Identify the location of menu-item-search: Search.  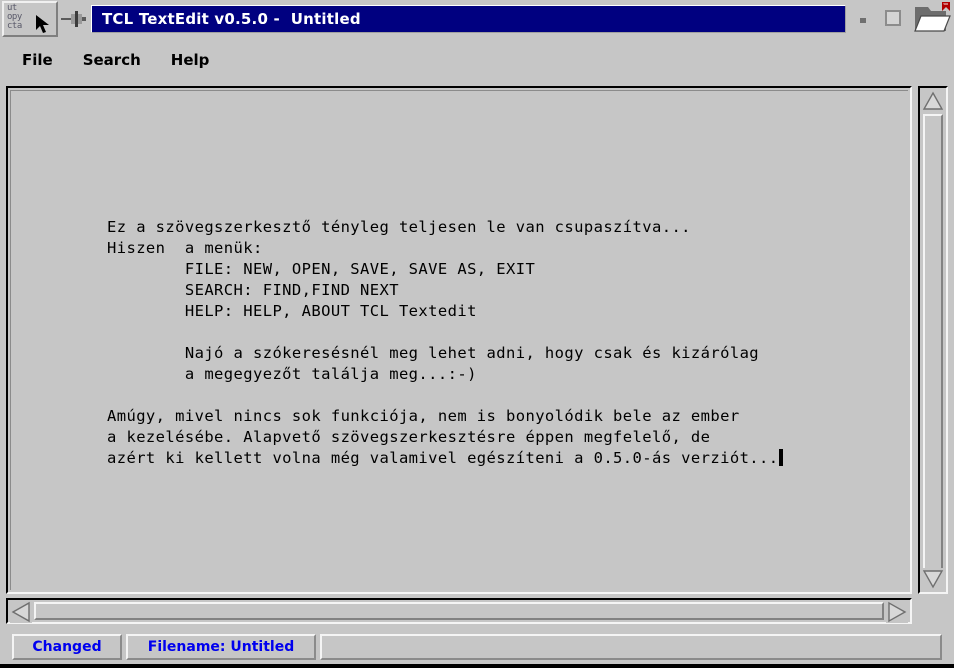
(112, 60).